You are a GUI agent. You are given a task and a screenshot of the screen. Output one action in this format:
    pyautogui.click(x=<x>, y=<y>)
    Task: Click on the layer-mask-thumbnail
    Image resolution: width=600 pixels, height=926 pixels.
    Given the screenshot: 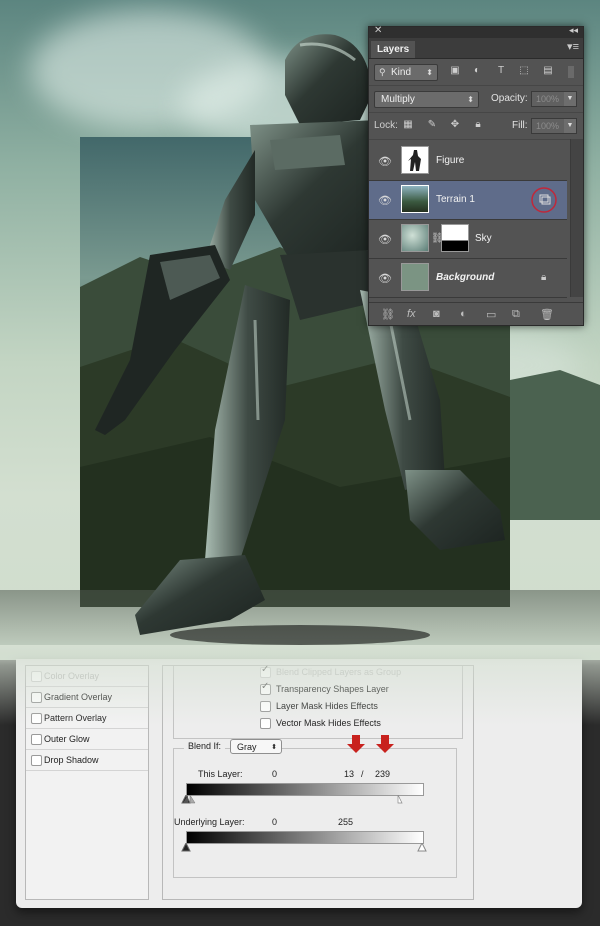 What is the action you would take?
    pyautogui.click(x=455, y=238)
    